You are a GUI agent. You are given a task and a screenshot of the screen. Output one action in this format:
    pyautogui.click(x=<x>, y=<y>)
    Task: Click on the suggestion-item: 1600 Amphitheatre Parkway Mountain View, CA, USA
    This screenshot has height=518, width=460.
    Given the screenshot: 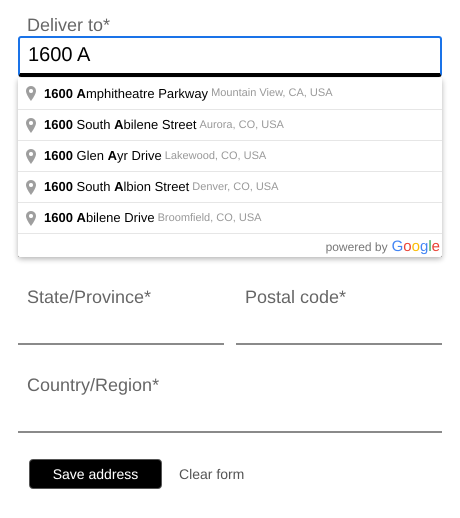 What is the action you would take?
    pyautogui.click(x=230, y=93)
    